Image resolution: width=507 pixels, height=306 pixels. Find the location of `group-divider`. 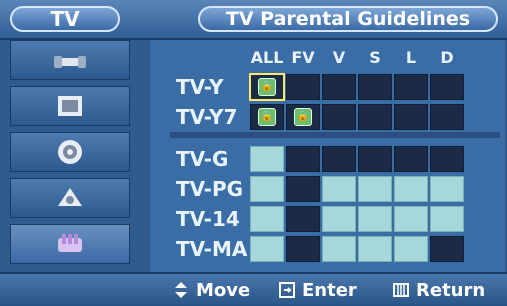

group-divider is located at coordinates (335, 135).